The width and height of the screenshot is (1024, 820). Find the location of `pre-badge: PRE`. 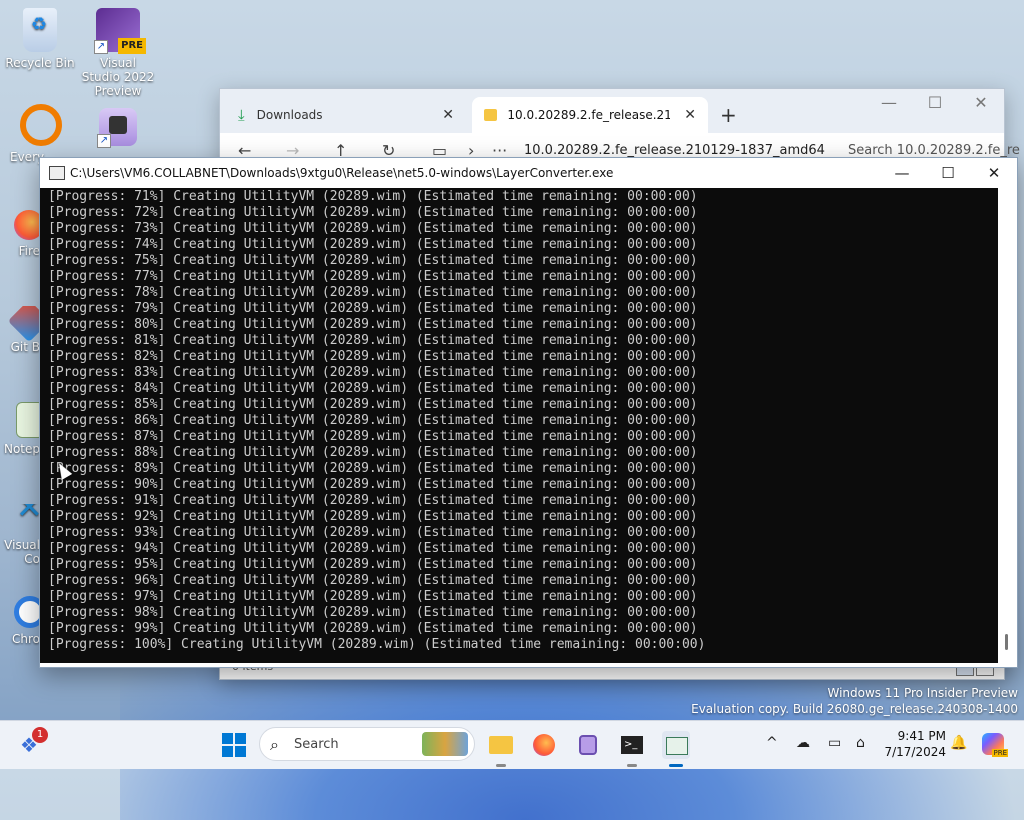

pre-badge: PRE is located at coordinates (132, 46).